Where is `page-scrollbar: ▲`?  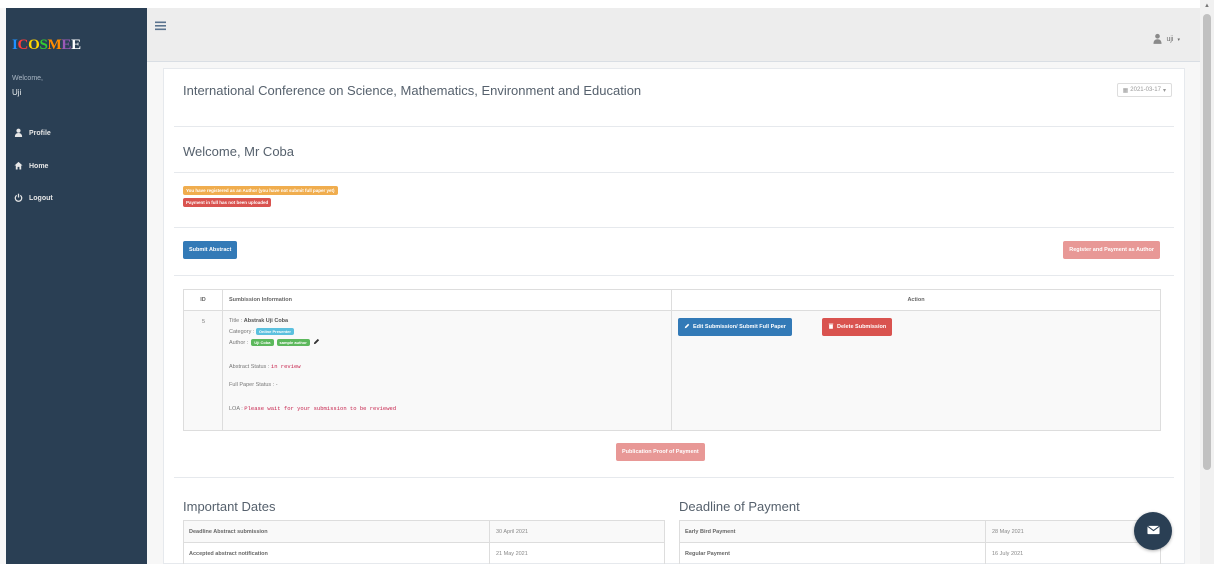
page-scrollbar: ▲ is located at coordinates (1207, 282).